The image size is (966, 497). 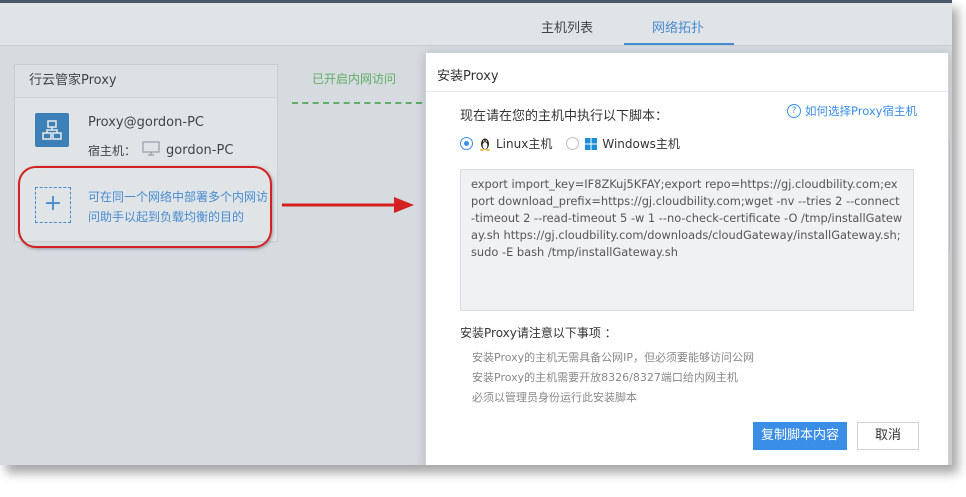 I want to click on windows-radio, so click(x=573, y=143).